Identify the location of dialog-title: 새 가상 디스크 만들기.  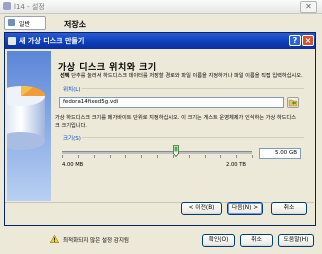
(52, 41).